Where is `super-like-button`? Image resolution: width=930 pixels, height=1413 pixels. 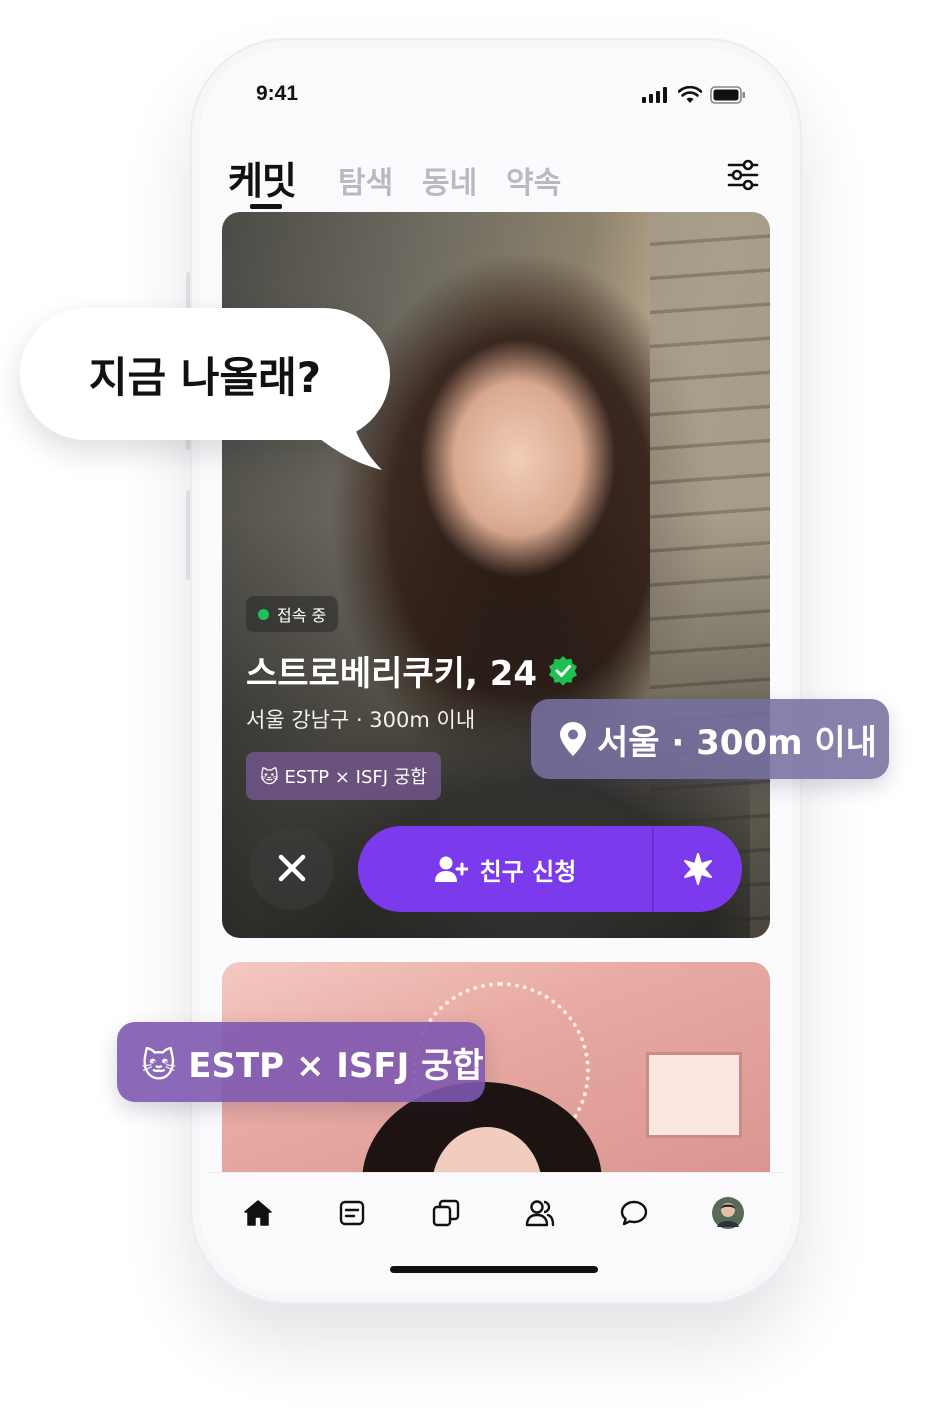 super-like-button is located at coordinates (698, 869).